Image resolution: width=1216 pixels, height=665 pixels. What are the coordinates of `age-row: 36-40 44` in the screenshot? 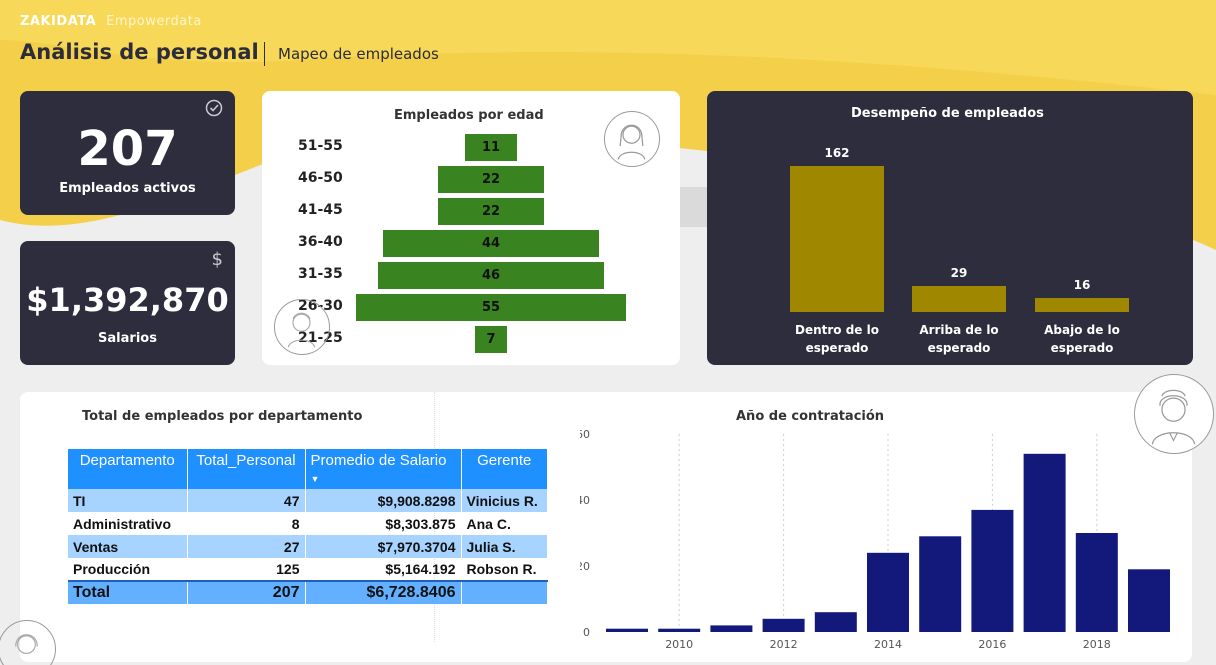 It's located at (471, 244).